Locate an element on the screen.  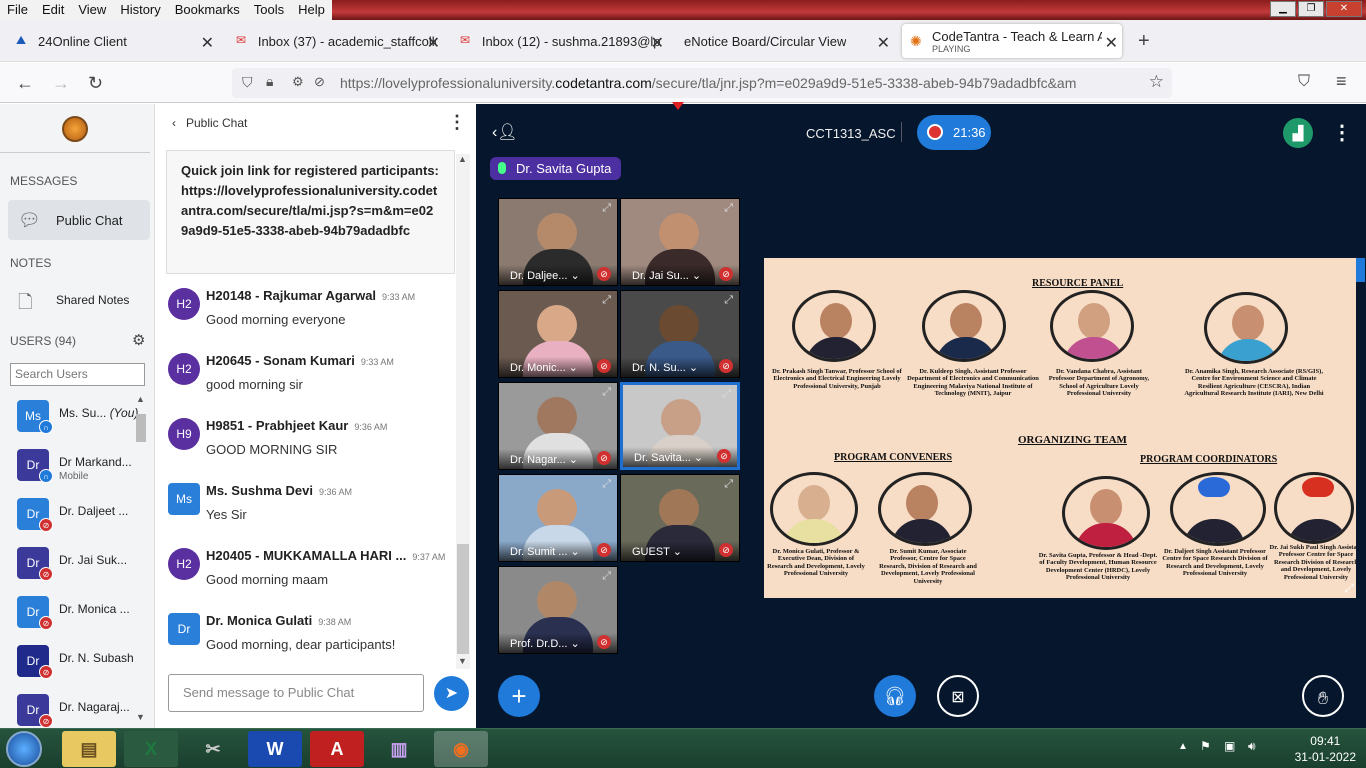
menu-view: View is located at coordinates (92, 10).